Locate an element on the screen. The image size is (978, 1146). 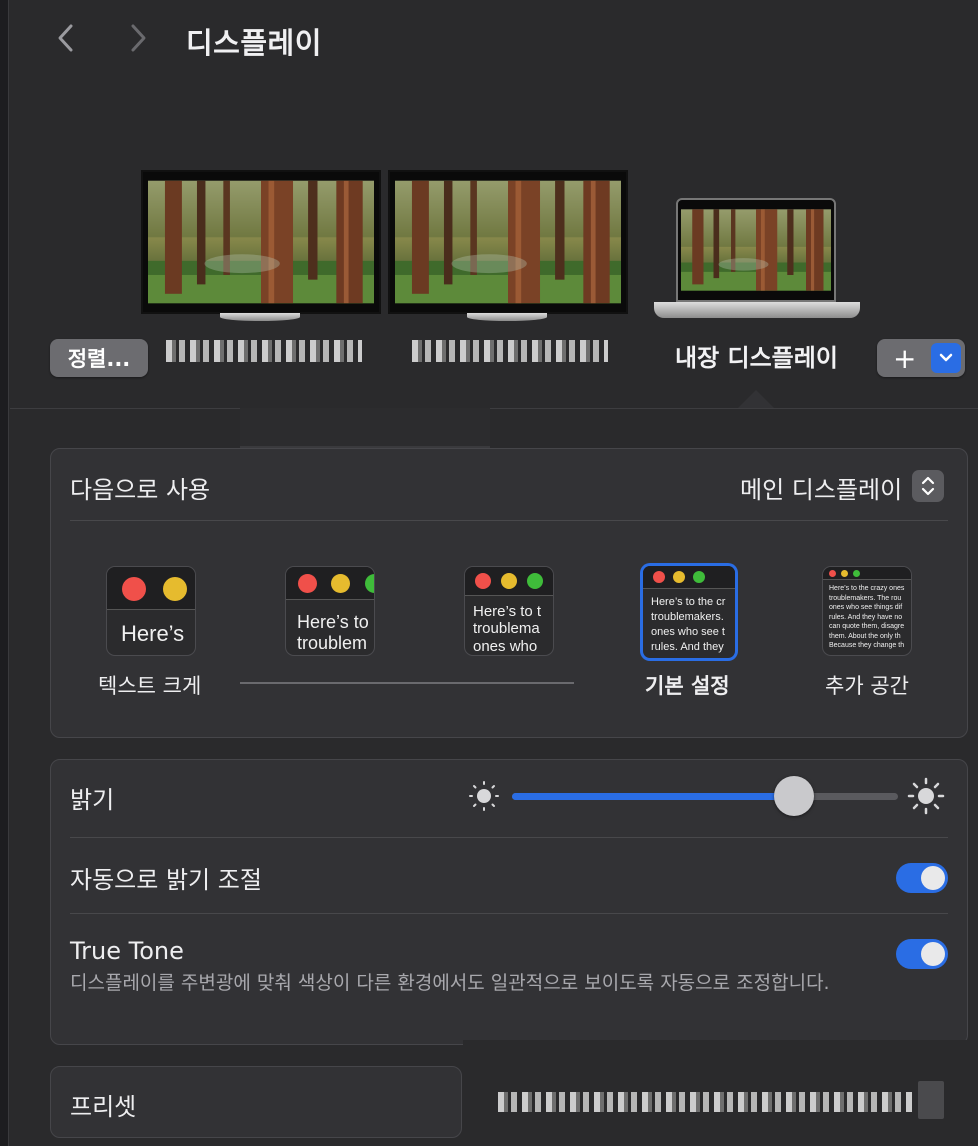
sun-small-icon is located at coordinates (484, 796).